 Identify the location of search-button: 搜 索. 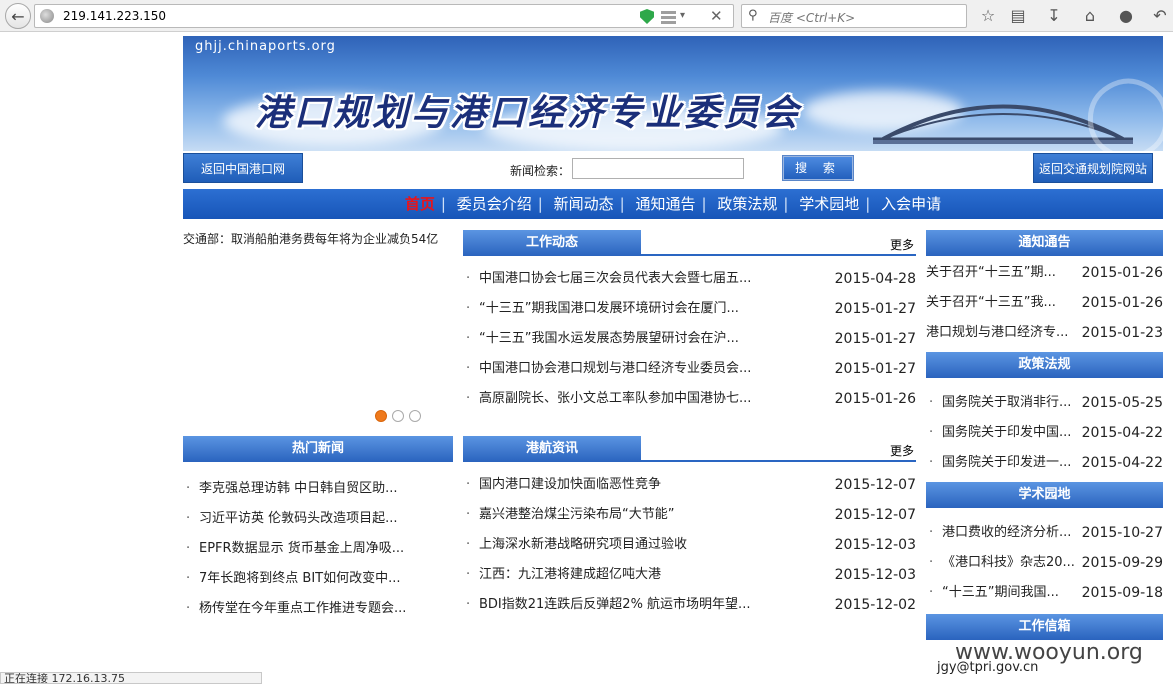
(818, 168).